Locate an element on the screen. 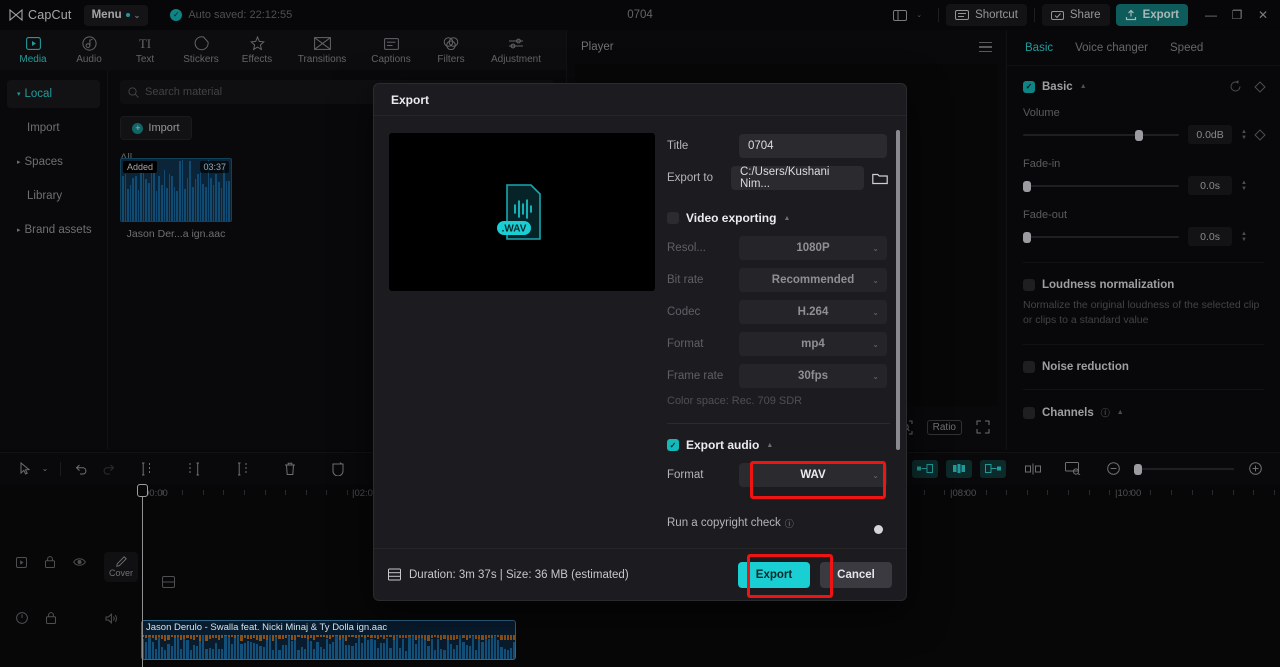  bitrate-value: Recommended is located at coordinates (813, 280).